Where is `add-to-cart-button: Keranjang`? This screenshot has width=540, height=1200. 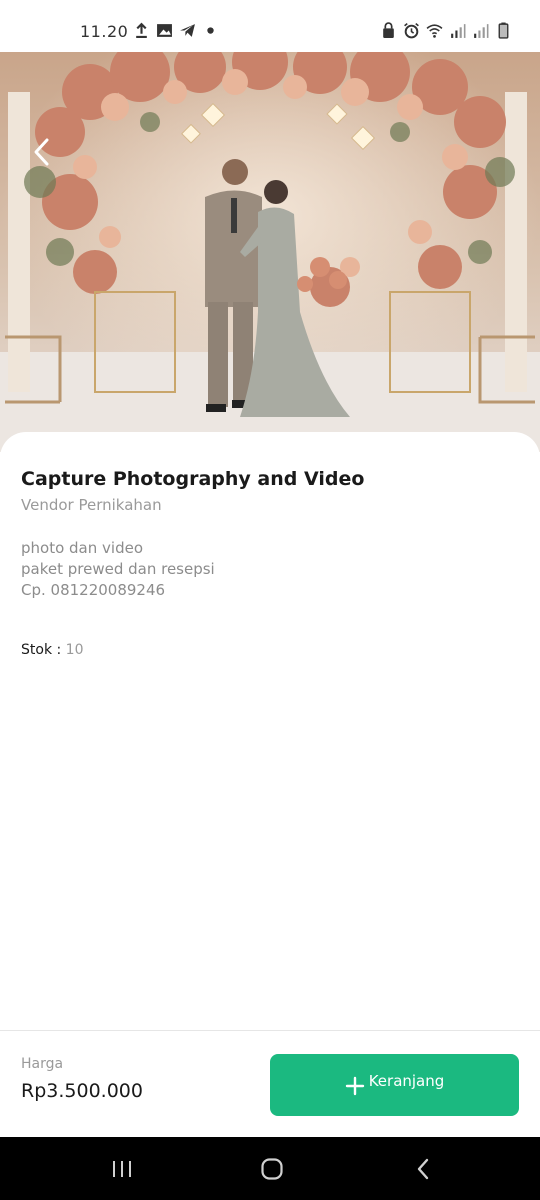 add-to-cart-button: Keranjang is located at coordinates (394, 1085).